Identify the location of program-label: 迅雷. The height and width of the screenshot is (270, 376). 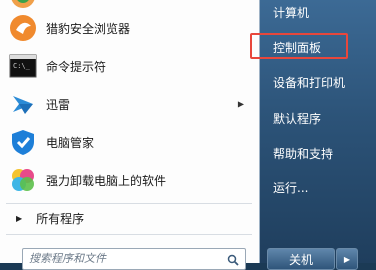
(58, 104).